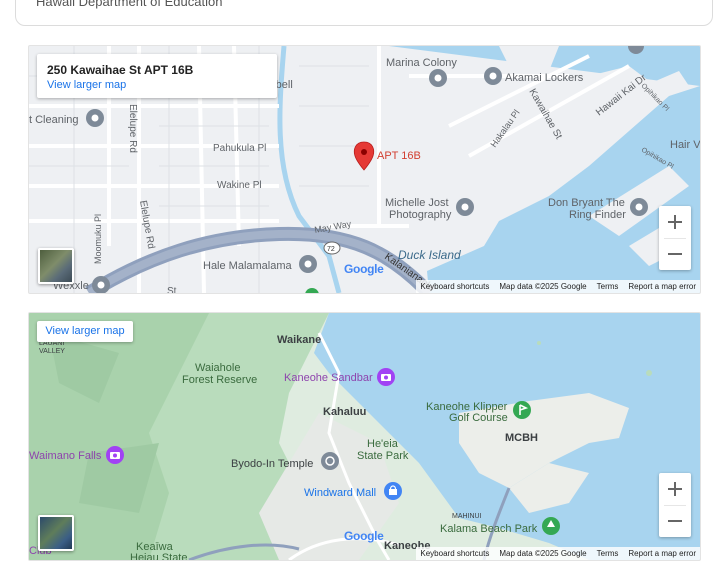  Describe the element at coordinates (330, 461) in the screenshot. I see `temple-icon` at that location.